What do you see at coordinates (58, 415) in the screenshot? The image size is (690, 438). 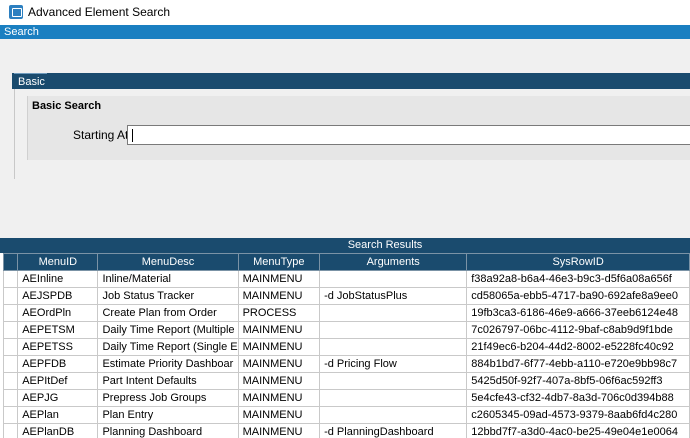 I see `cell-menuid: AEPlan` at bounding box center [58, 415].